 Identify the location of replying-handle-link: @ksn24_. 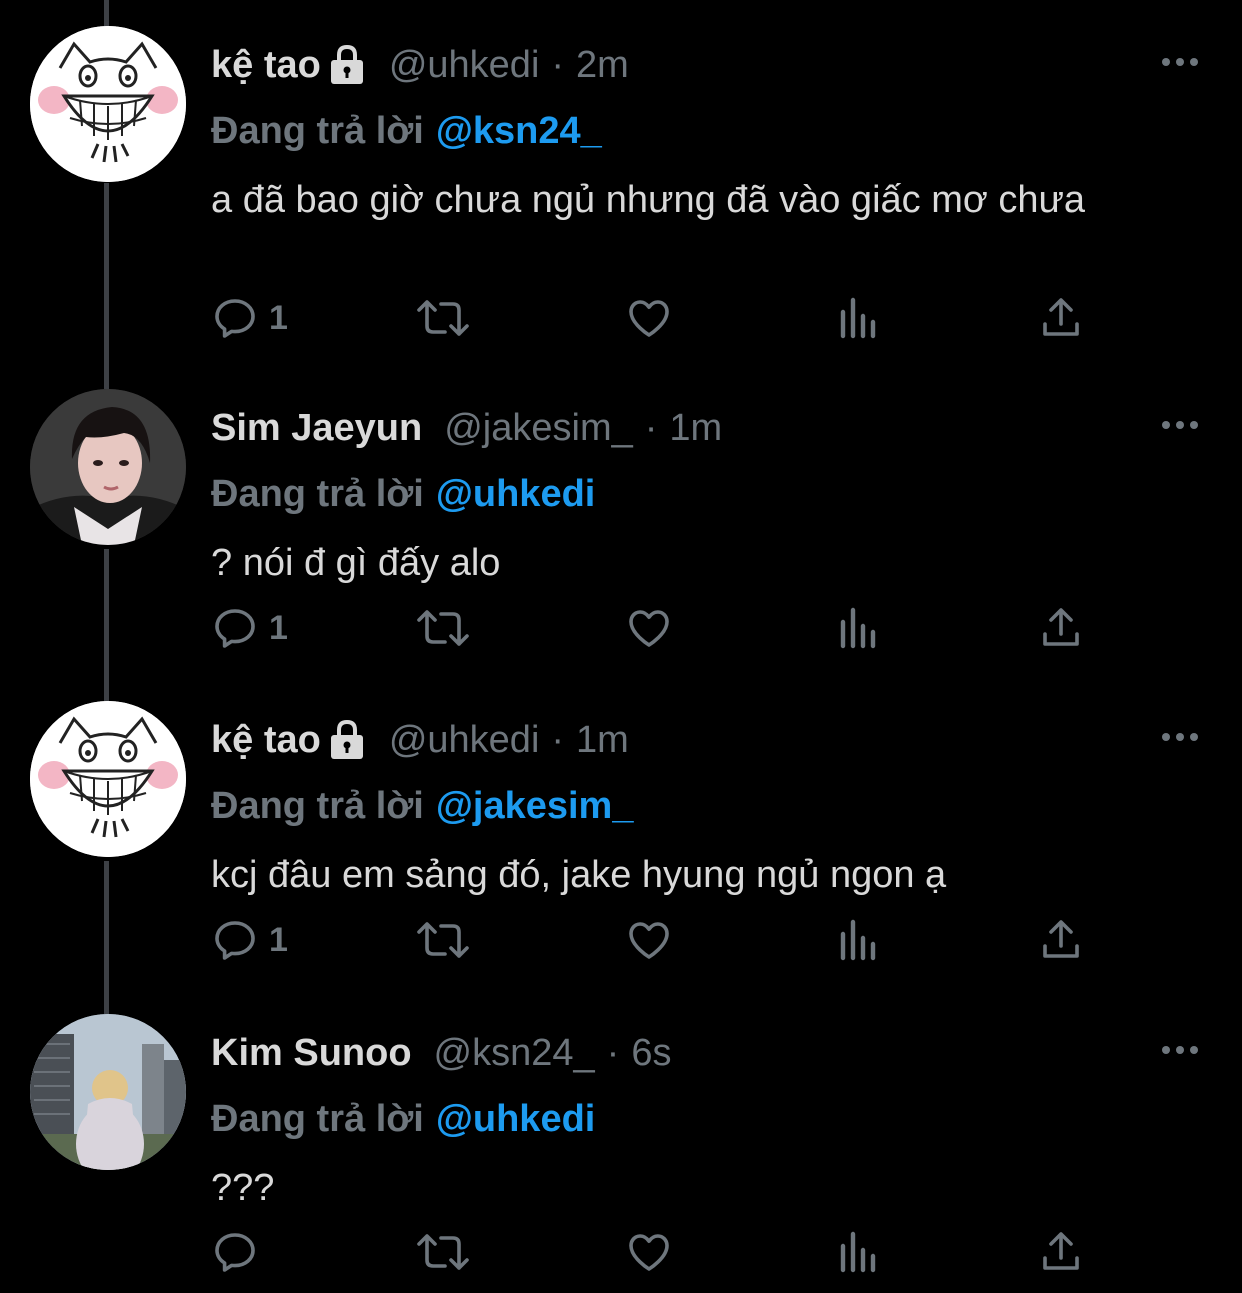
(519, 131).